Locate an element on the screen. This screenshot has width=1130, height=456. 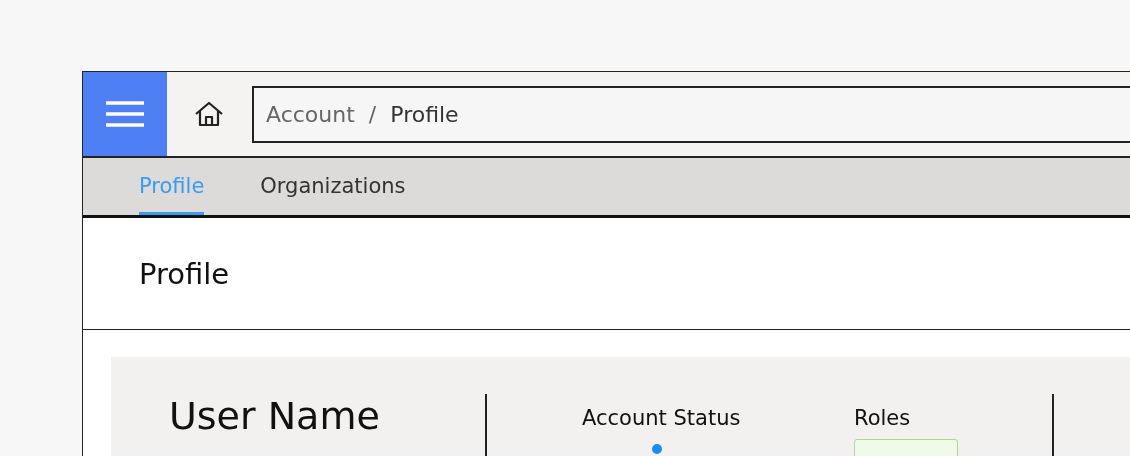
home-button is located at coordinates (209, 114).